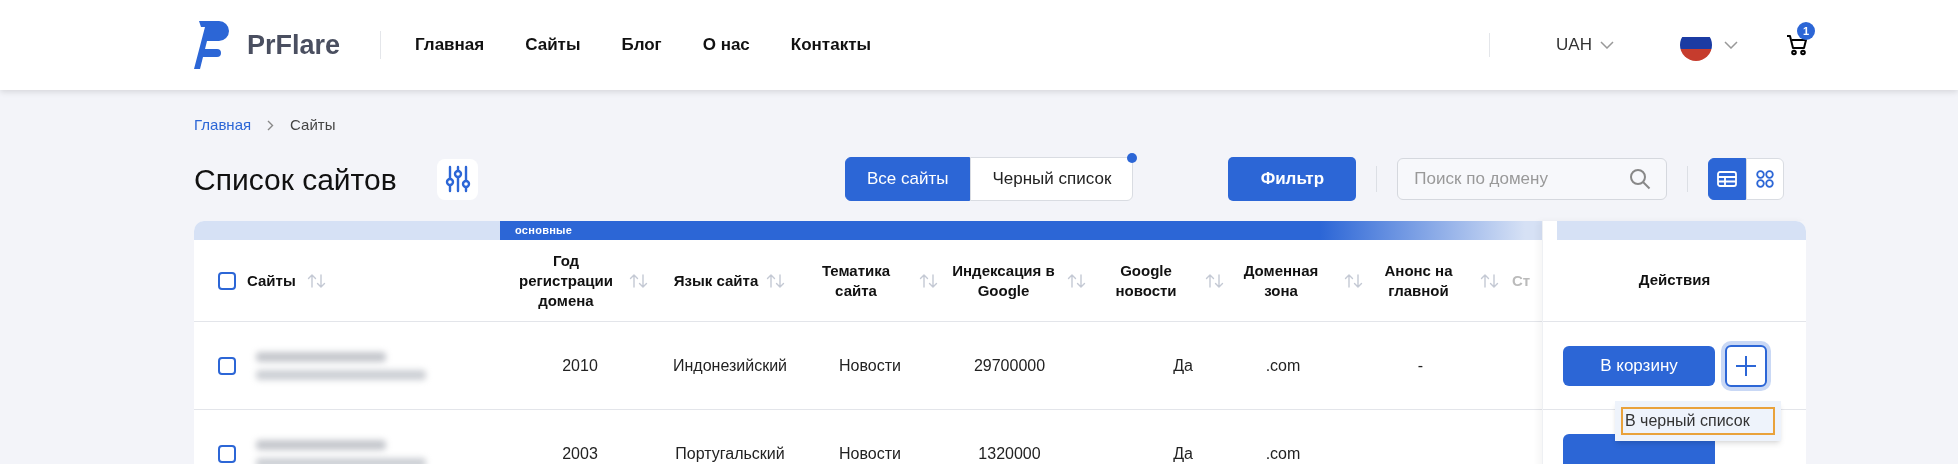 This screenshot has width=1958, height=464. What do you see at coordinates (1585, 45) in the screenshot?
I see `currency-selector: UAH` at bounding box center [1585, 45].